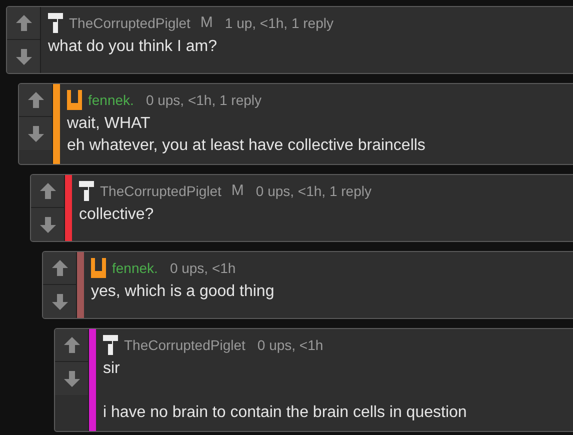 The width and height of the screenshot is (573, 435). Describe the element at coordinates (279, 23) in the screenshot. I see `comment-meta: 1 up, <1h, 1 reply` at that location.